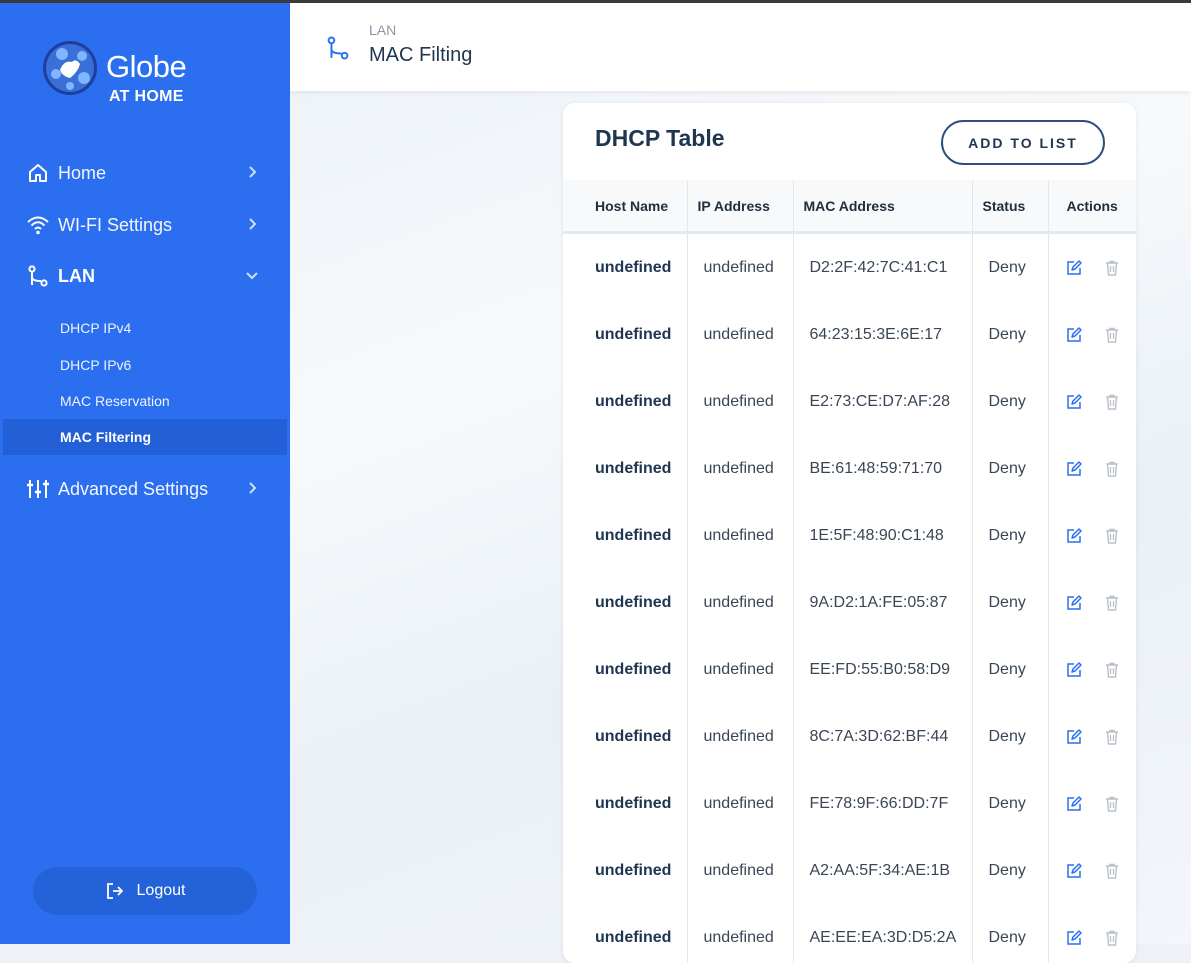 This screenshot has height=963, width=1191. What do you see at coordinates (146, 276) in the screenshot?
I see `nav-item-lan: LAN` at bounding box center [146, 276].